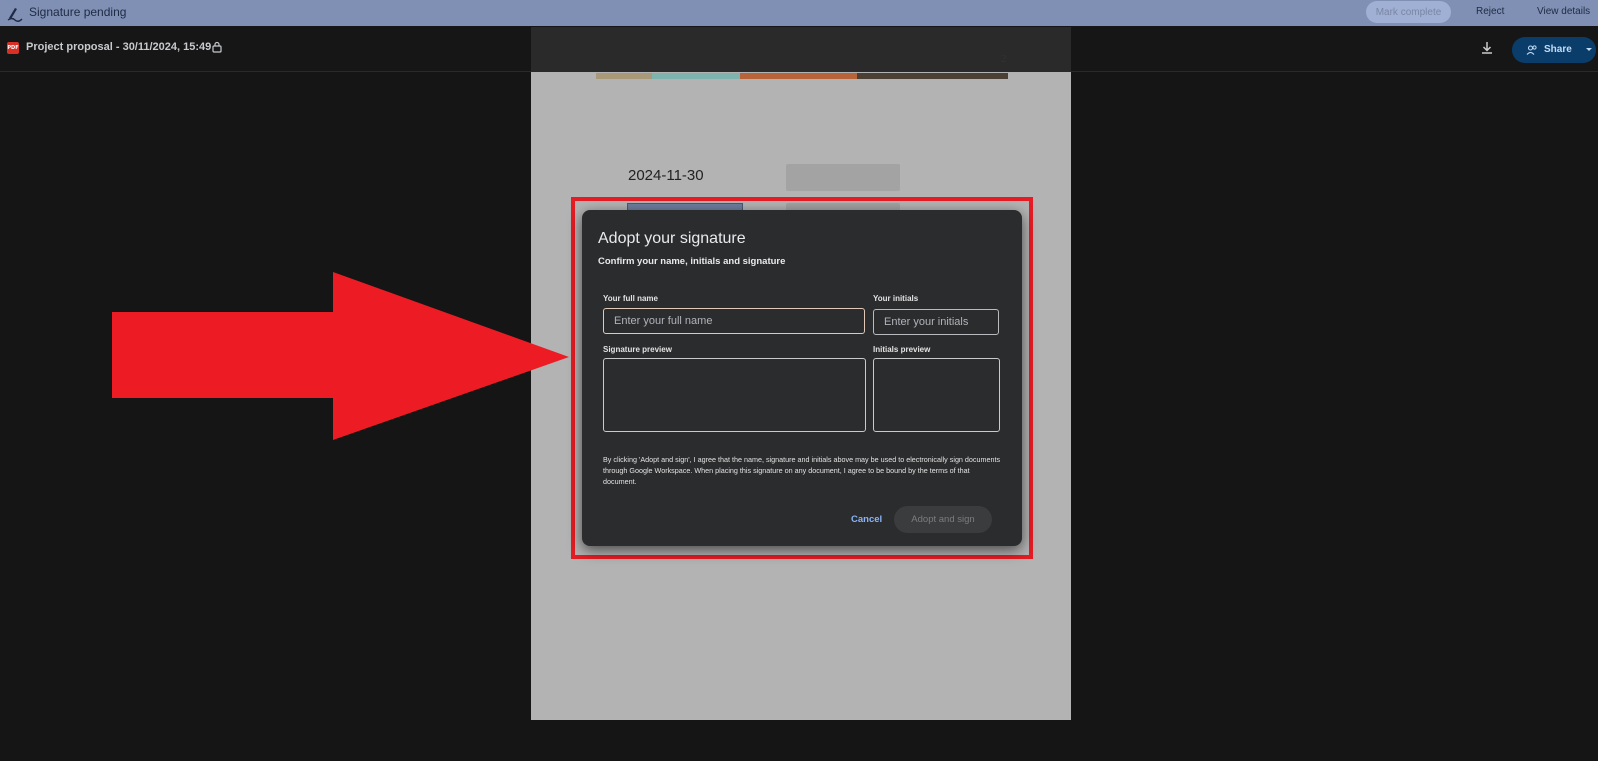  What do you see at coordinates (119, 47) in the screenshot?
I see `document-title: Project proposal - 30/11/2024, 15:49` at bounding box center [119, 47].